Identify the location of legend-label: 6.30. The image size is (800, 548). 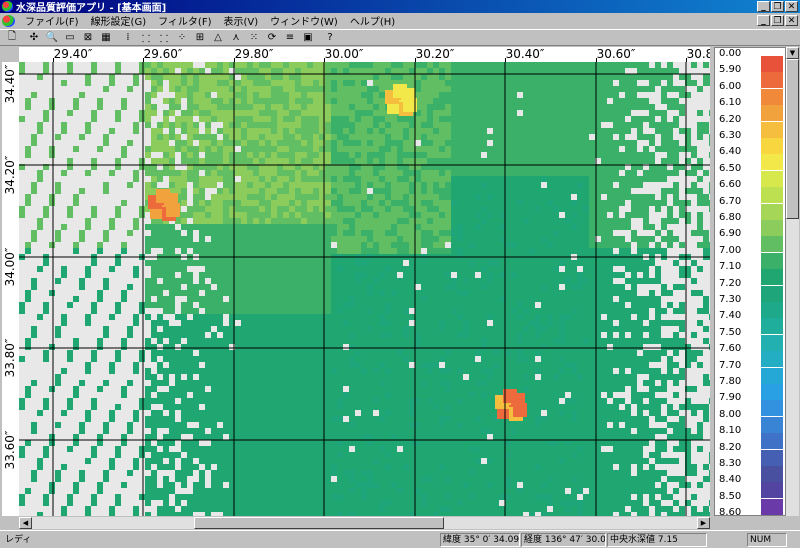
(730, 135).